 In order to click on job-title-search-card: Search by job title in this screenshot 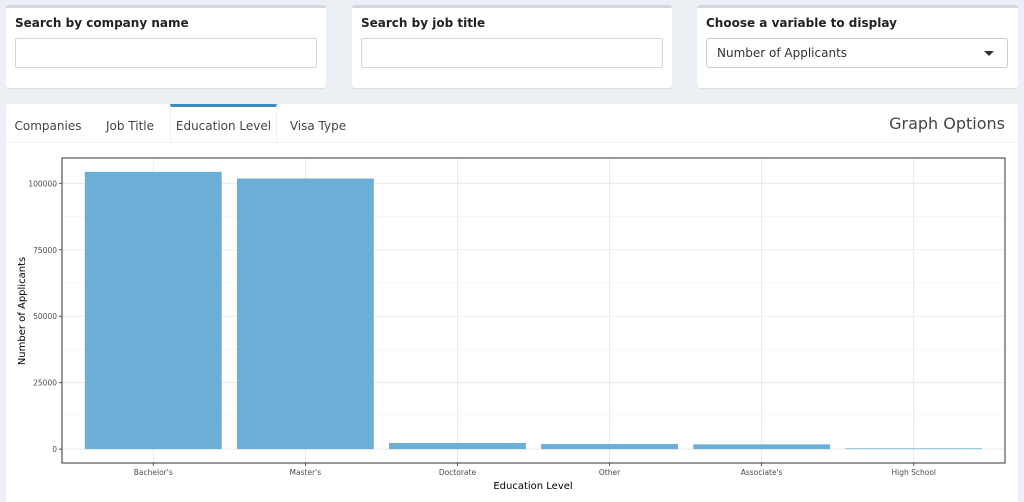, I will do `click(512, 46)`.